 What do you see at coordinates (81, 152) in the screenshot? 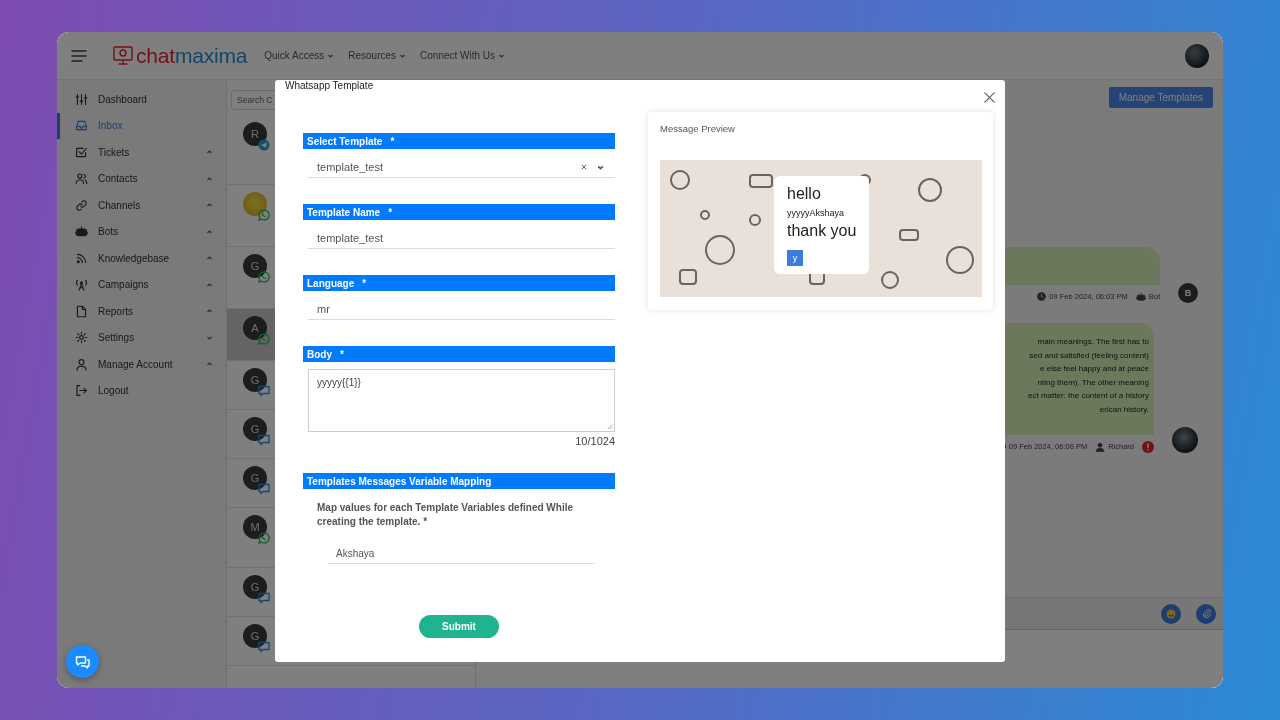
I see `checkbox-icon` at bounding box center [81, 152].